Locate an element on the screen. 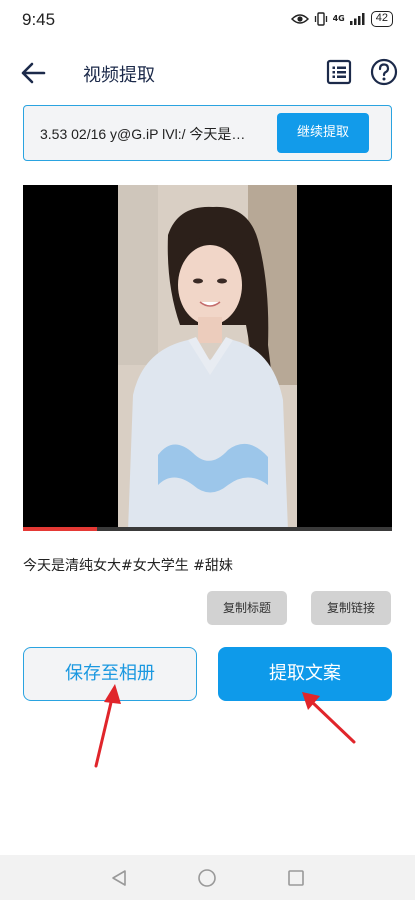 This screenshot has width=415, height=900. nav-home-icon is located at coordinates (207, 878).